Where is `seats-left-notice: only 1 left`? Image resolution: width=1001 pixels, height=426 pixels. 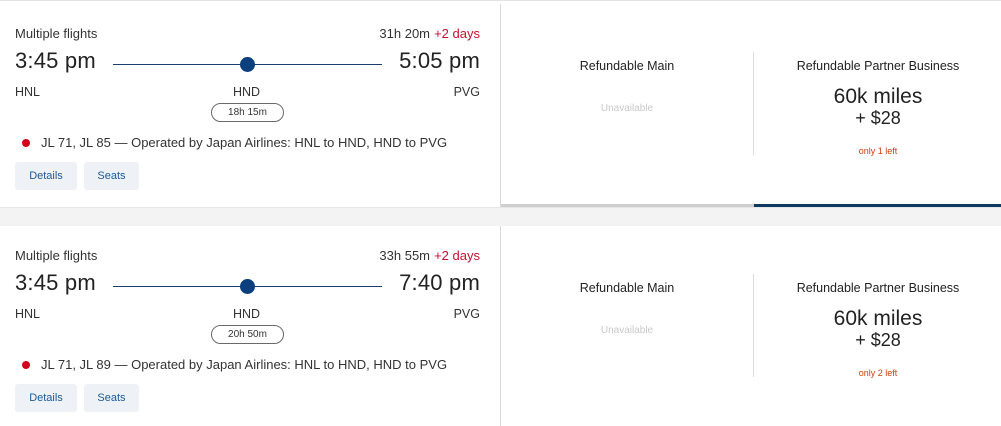 seats-left-notice: only 1 left is located at coordinates (878, 151).